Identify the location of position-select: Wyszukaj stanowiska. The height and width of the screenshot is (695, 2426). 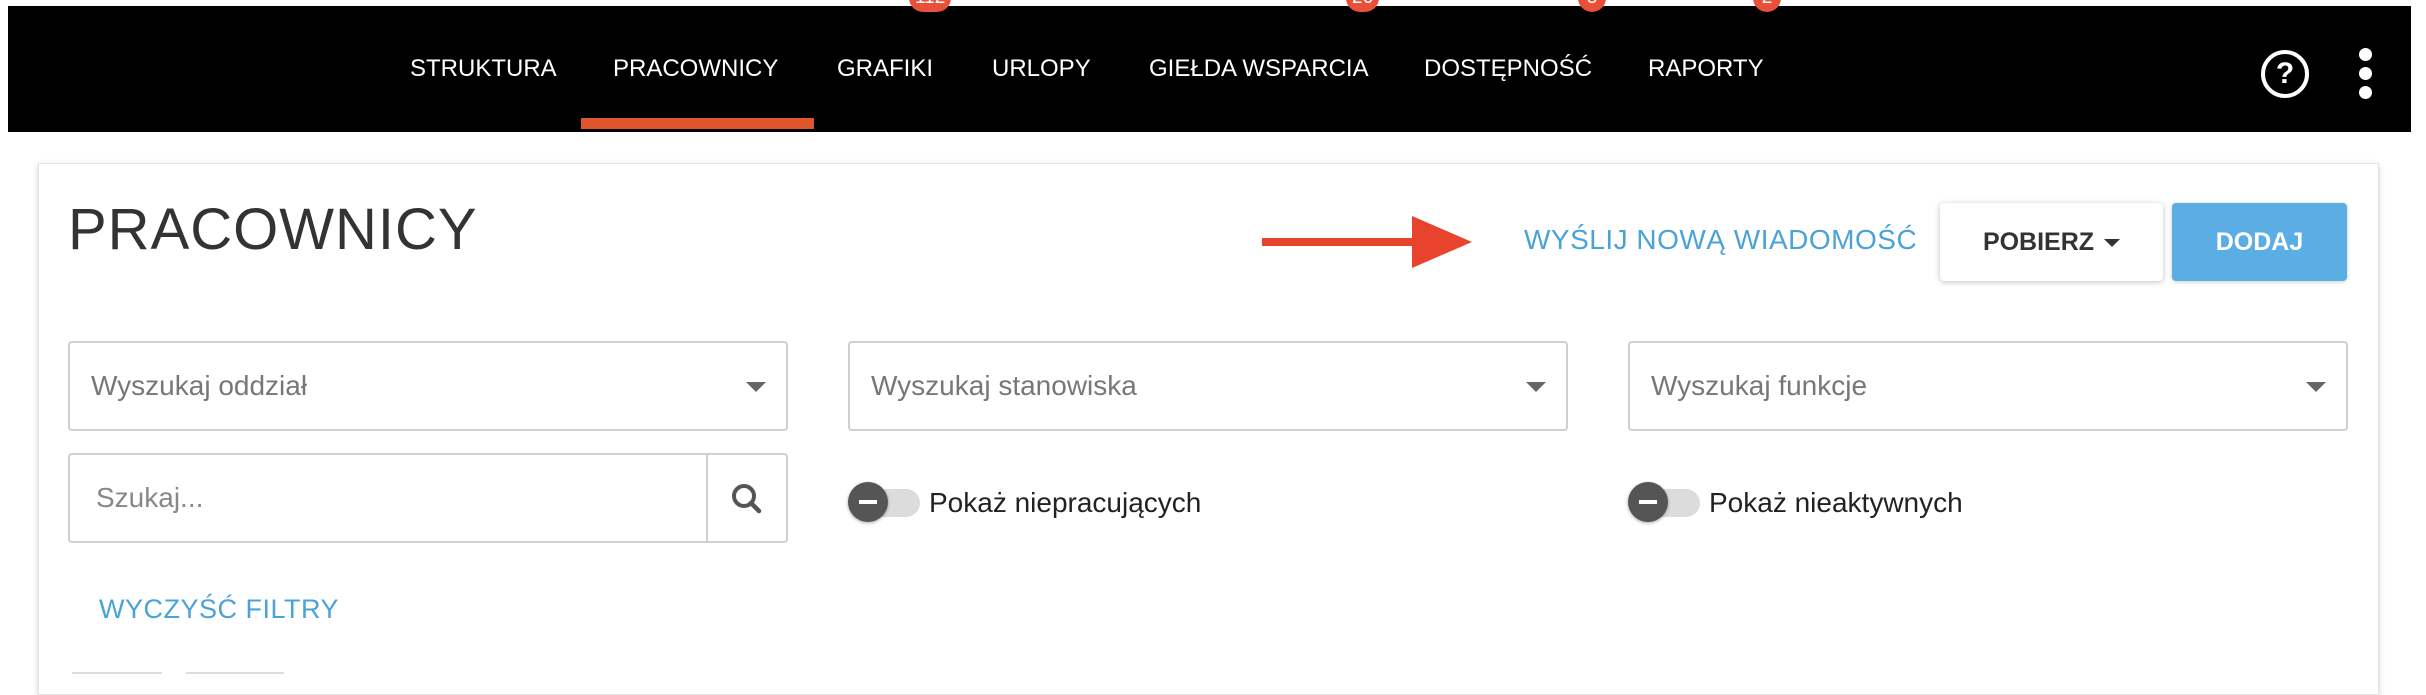
(1208, 386).